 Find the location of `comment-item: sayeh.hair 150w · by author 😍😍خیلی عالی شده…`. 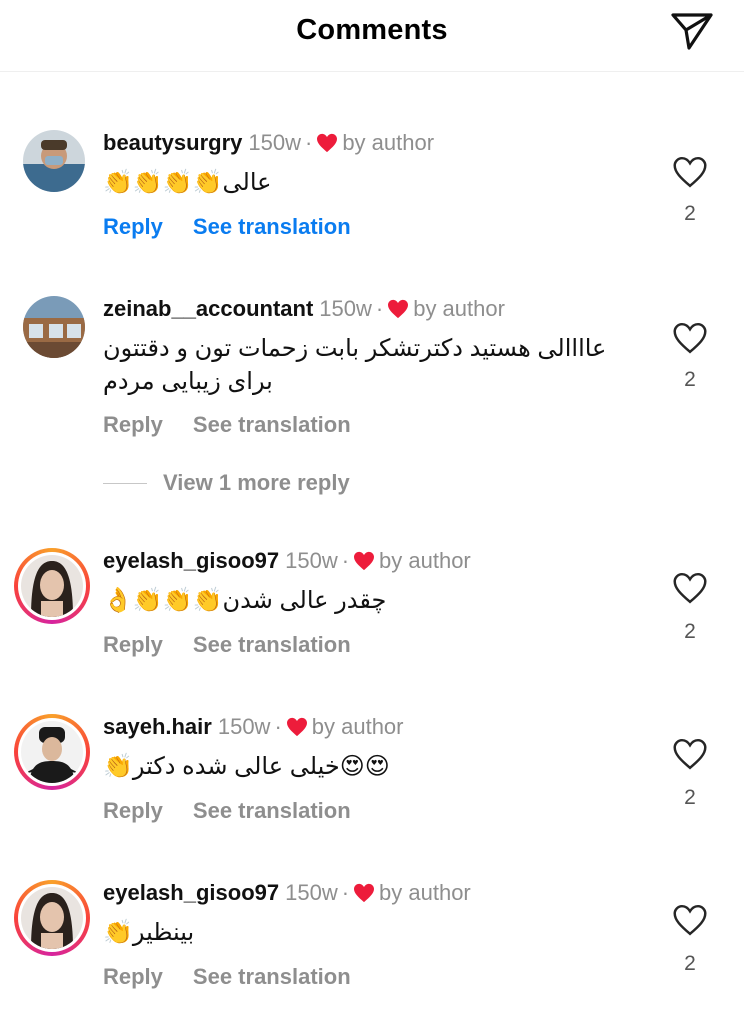

comment-item: sayeh.hair 150w · by author 😍😍خیلی عالی شده… is located at coordinates (372, 789).